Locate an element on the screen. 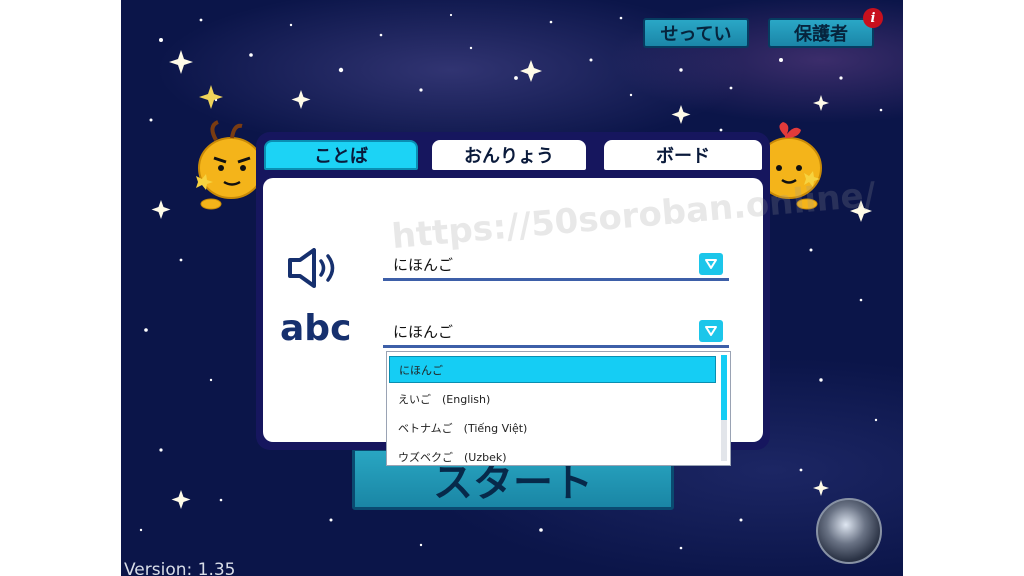 The width and height of the screenshot is (1024, 576). dropdown-option-uzbek: ウズベクご (Uzbek) is located at coordinates (552, 454).